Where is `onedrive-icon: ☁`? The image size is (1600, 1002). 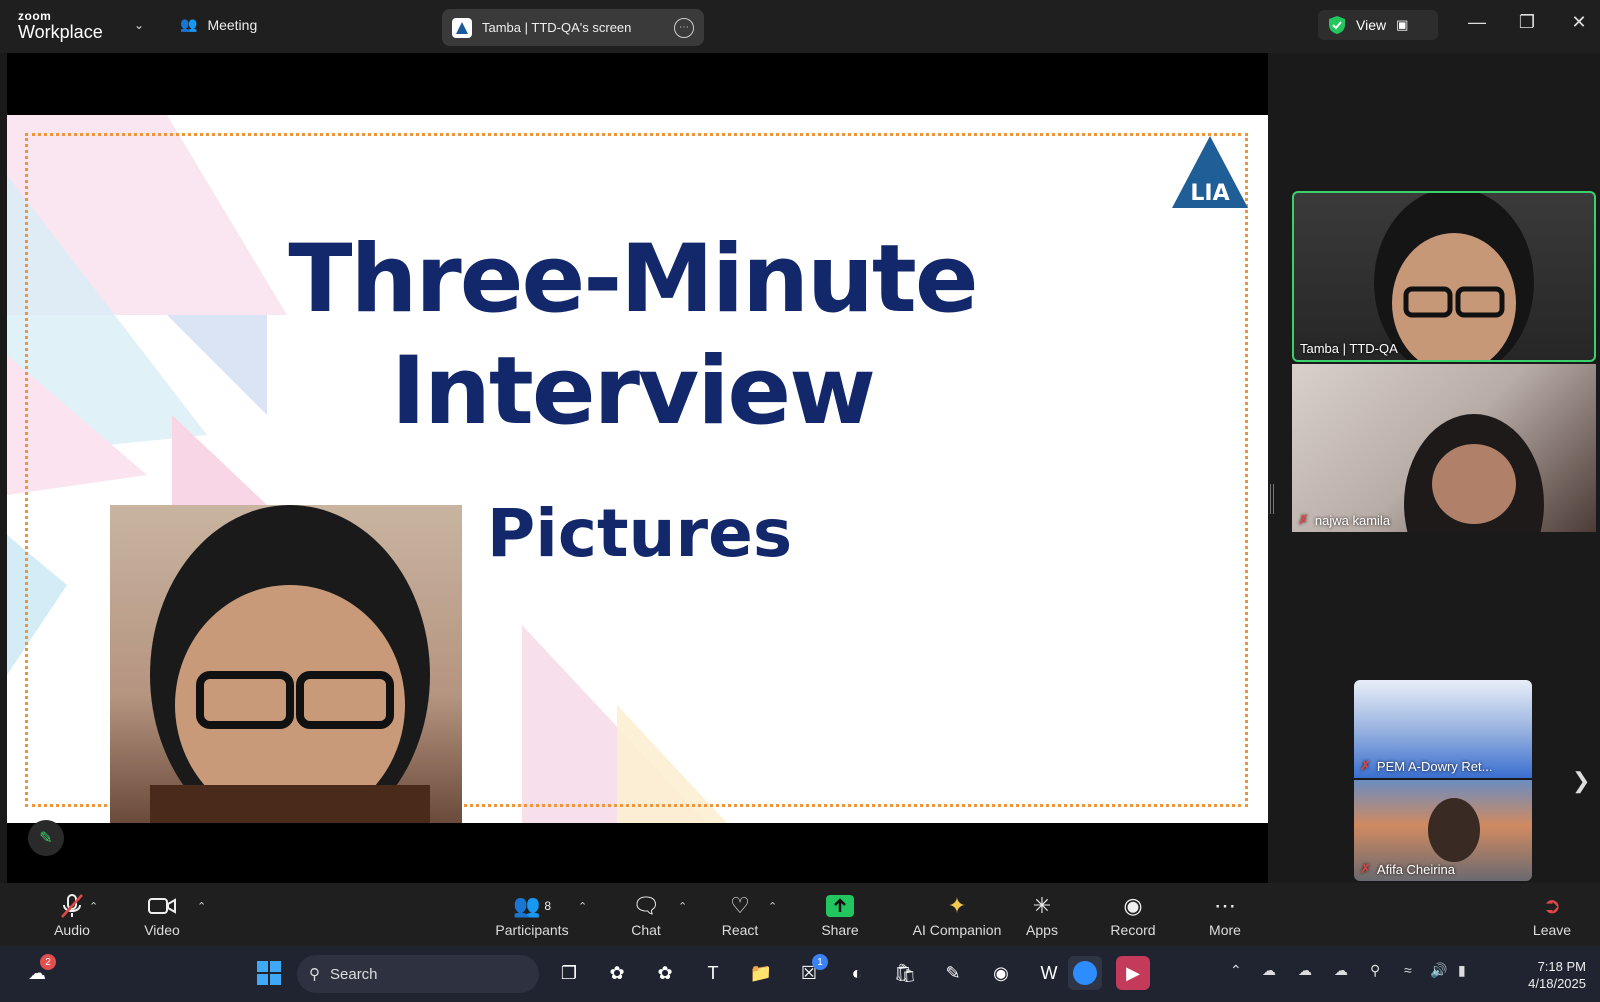
onedrive-icon: ☁ is located at coordinates (1305, 970).